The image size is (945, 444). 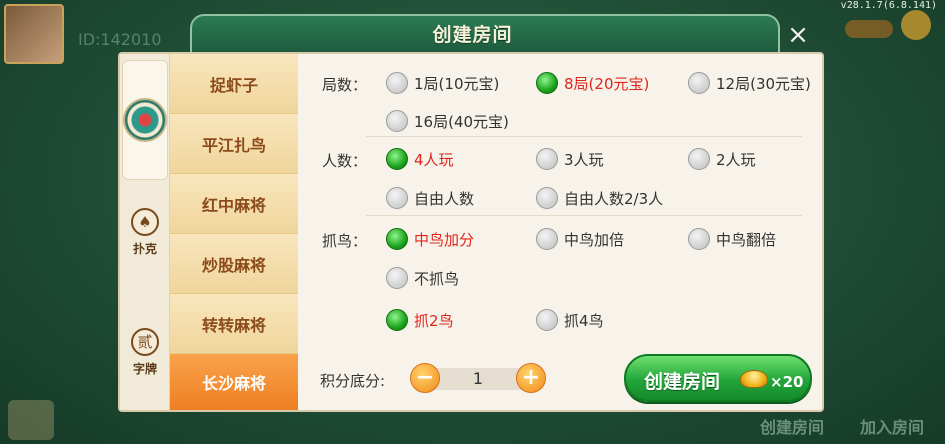 What do you see at coordinates (580, 239) in the screenshot?
I see `bird-option-double: 中鸟加倍` at bounding box center [580, 239].